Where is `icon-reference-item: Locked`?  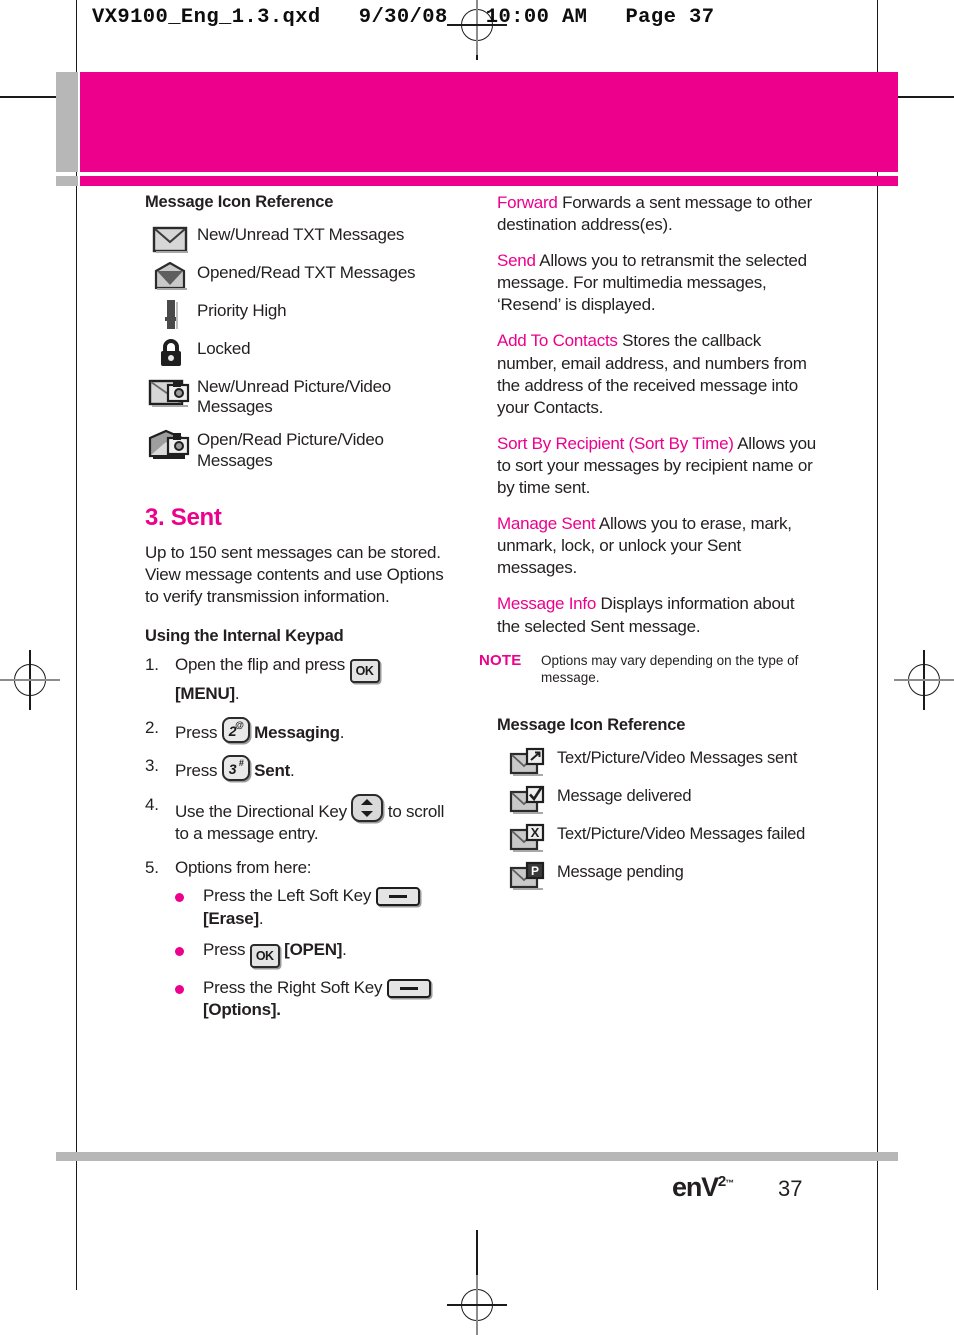
icon-reference-item: Locked is located at coordinates (302, 352).